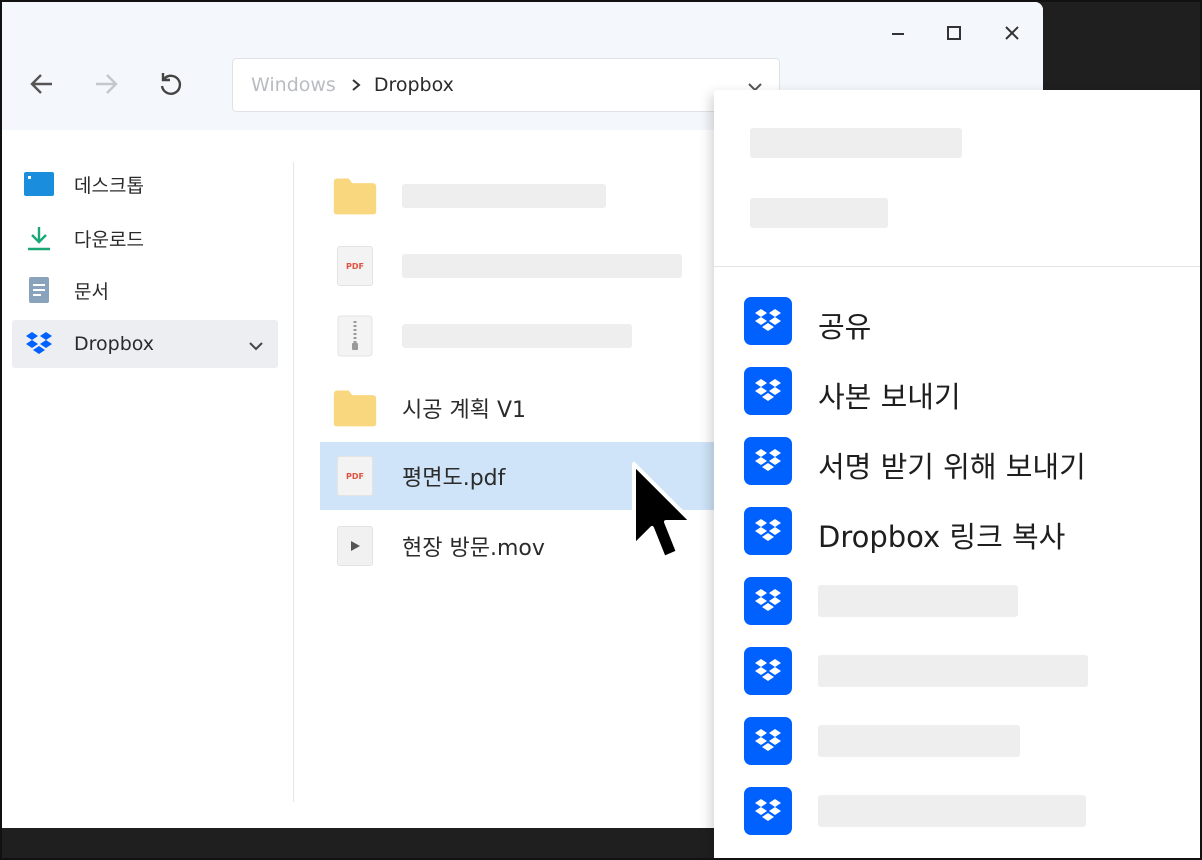 Image resolution: width=1202 pixels, height=860 pixels. Describe the element at coordinates (355, 336) in the screenshot. I see `zip-file-icon` at that location.